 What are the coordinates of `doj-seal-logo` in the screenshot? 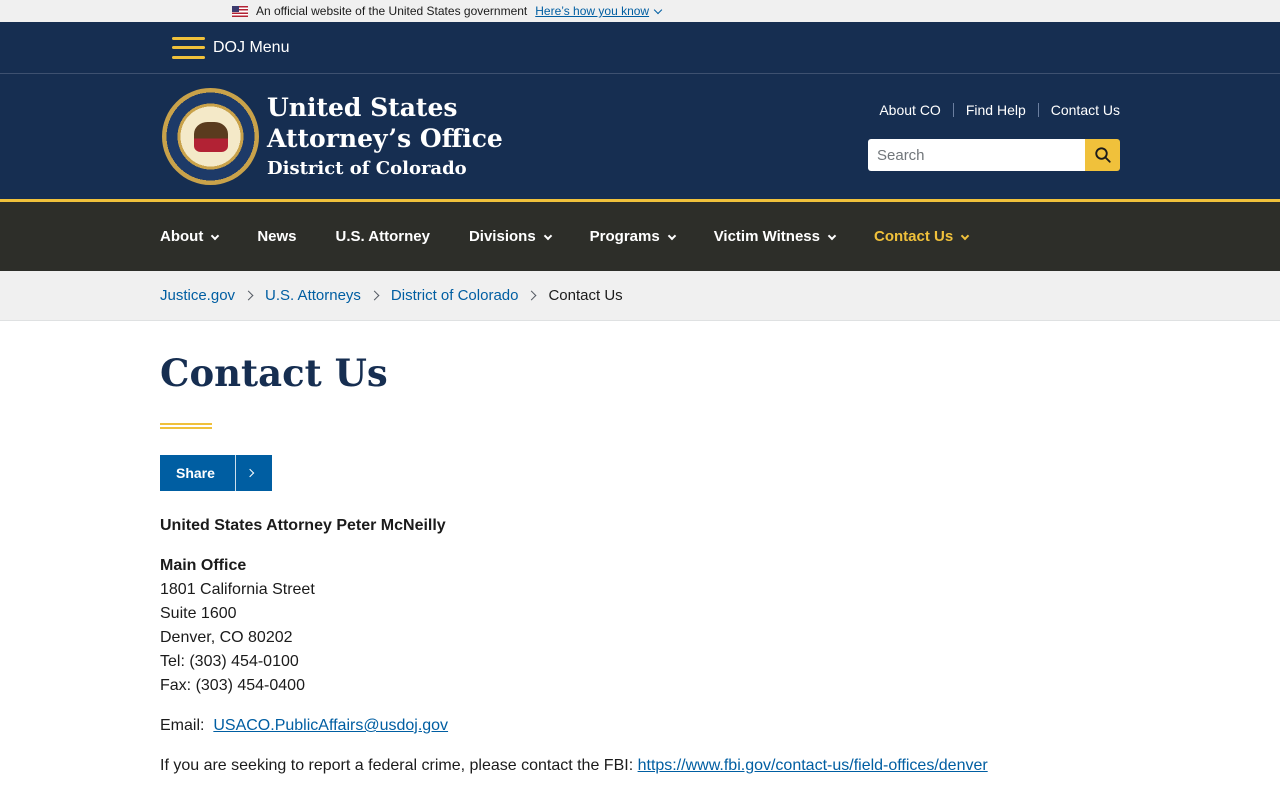 It's located at (210, 136).